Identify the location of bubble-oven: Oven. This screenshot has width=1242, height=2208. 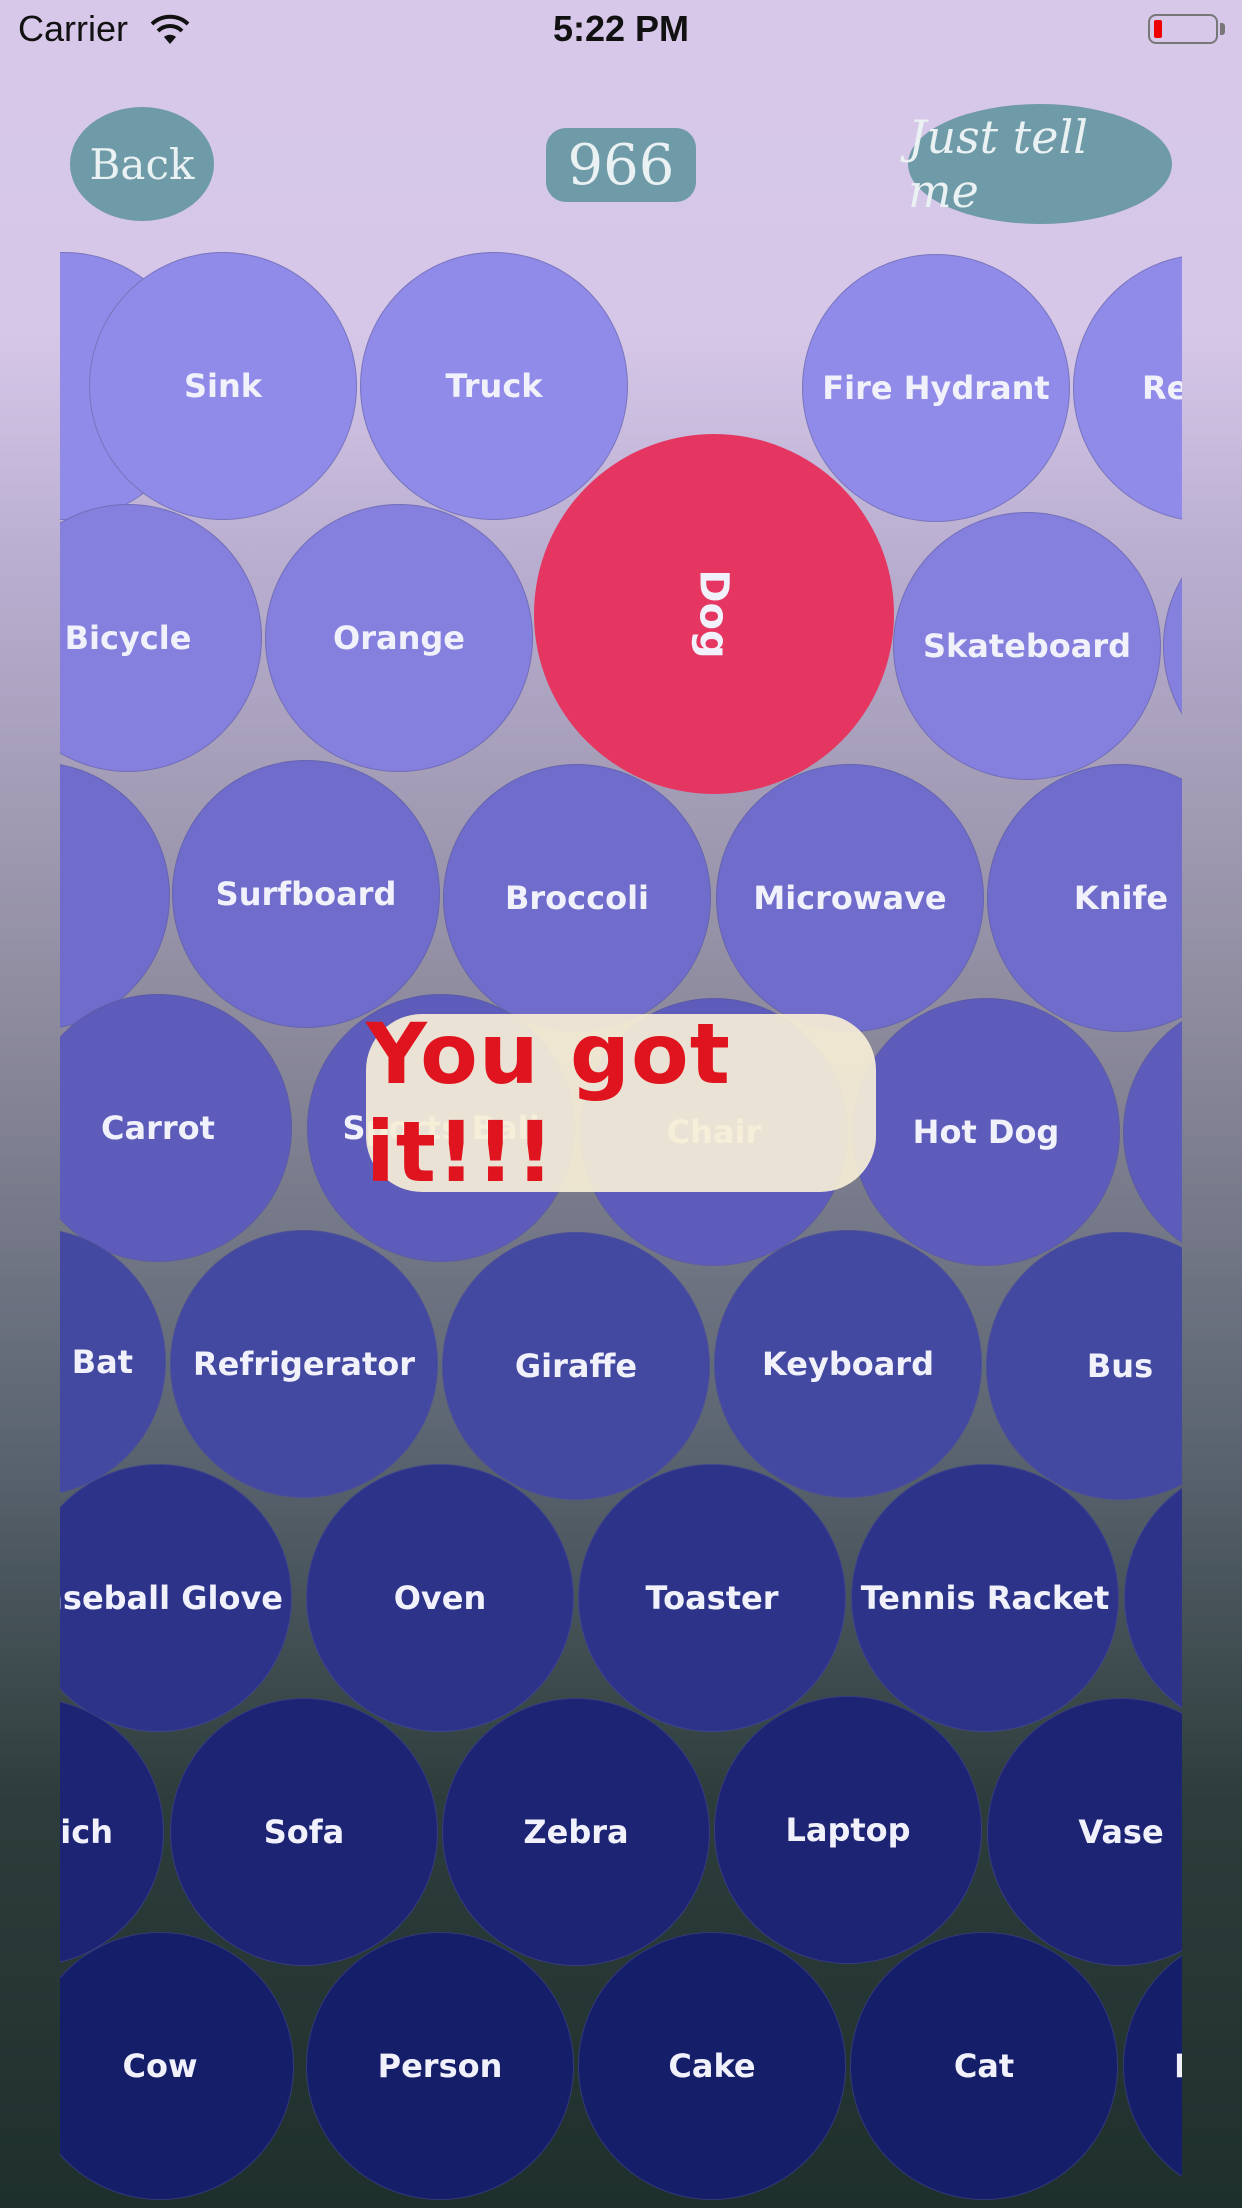
(440, 1598).